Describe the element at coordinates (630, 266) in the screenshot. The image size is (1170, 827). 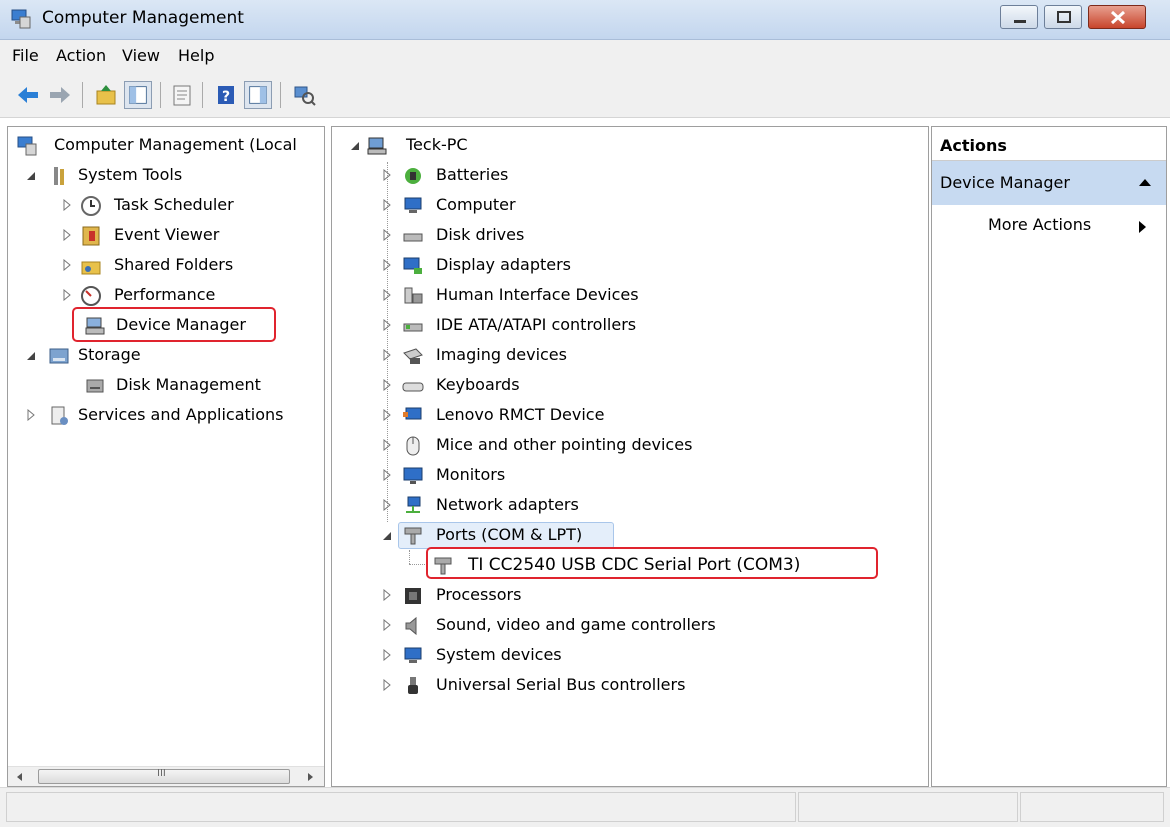
I see `device-category-display-adapters: Display adapters` at that location.